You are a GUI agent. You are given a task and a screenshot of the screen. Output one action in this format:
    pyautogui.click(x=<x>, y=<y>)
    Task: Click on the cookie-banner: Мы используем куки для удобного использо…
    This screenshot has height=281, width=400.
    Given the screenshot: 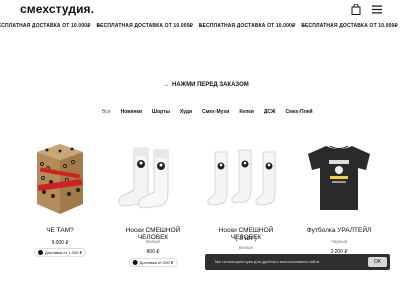 What is the action you would take?
    pyautogui.click(x=297, y=262)
    